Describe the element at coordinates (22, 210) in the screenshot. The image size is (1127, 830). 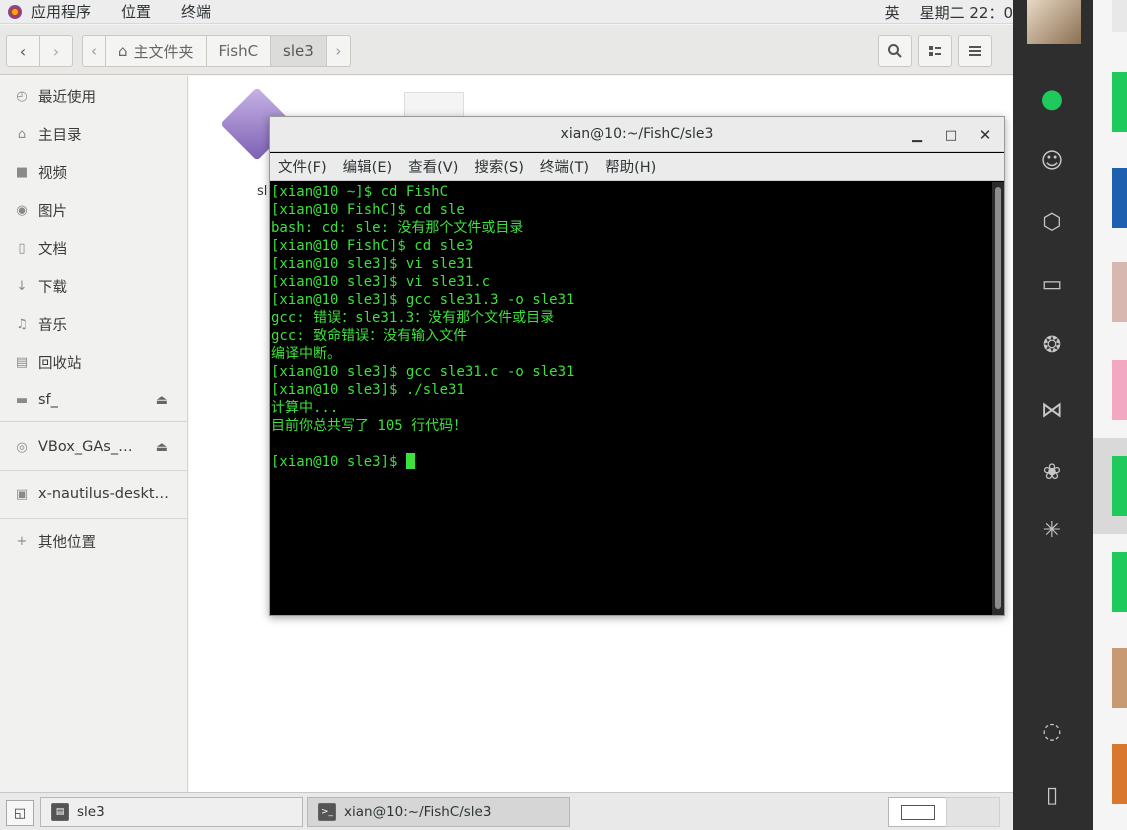
I see `camera-icon: ◉` at that location.